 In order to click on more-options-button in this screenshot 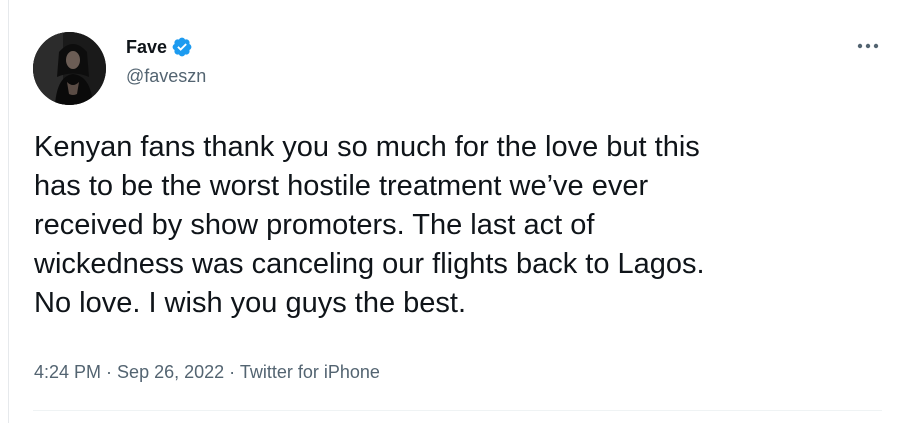, I will do `click(868, 46)`.